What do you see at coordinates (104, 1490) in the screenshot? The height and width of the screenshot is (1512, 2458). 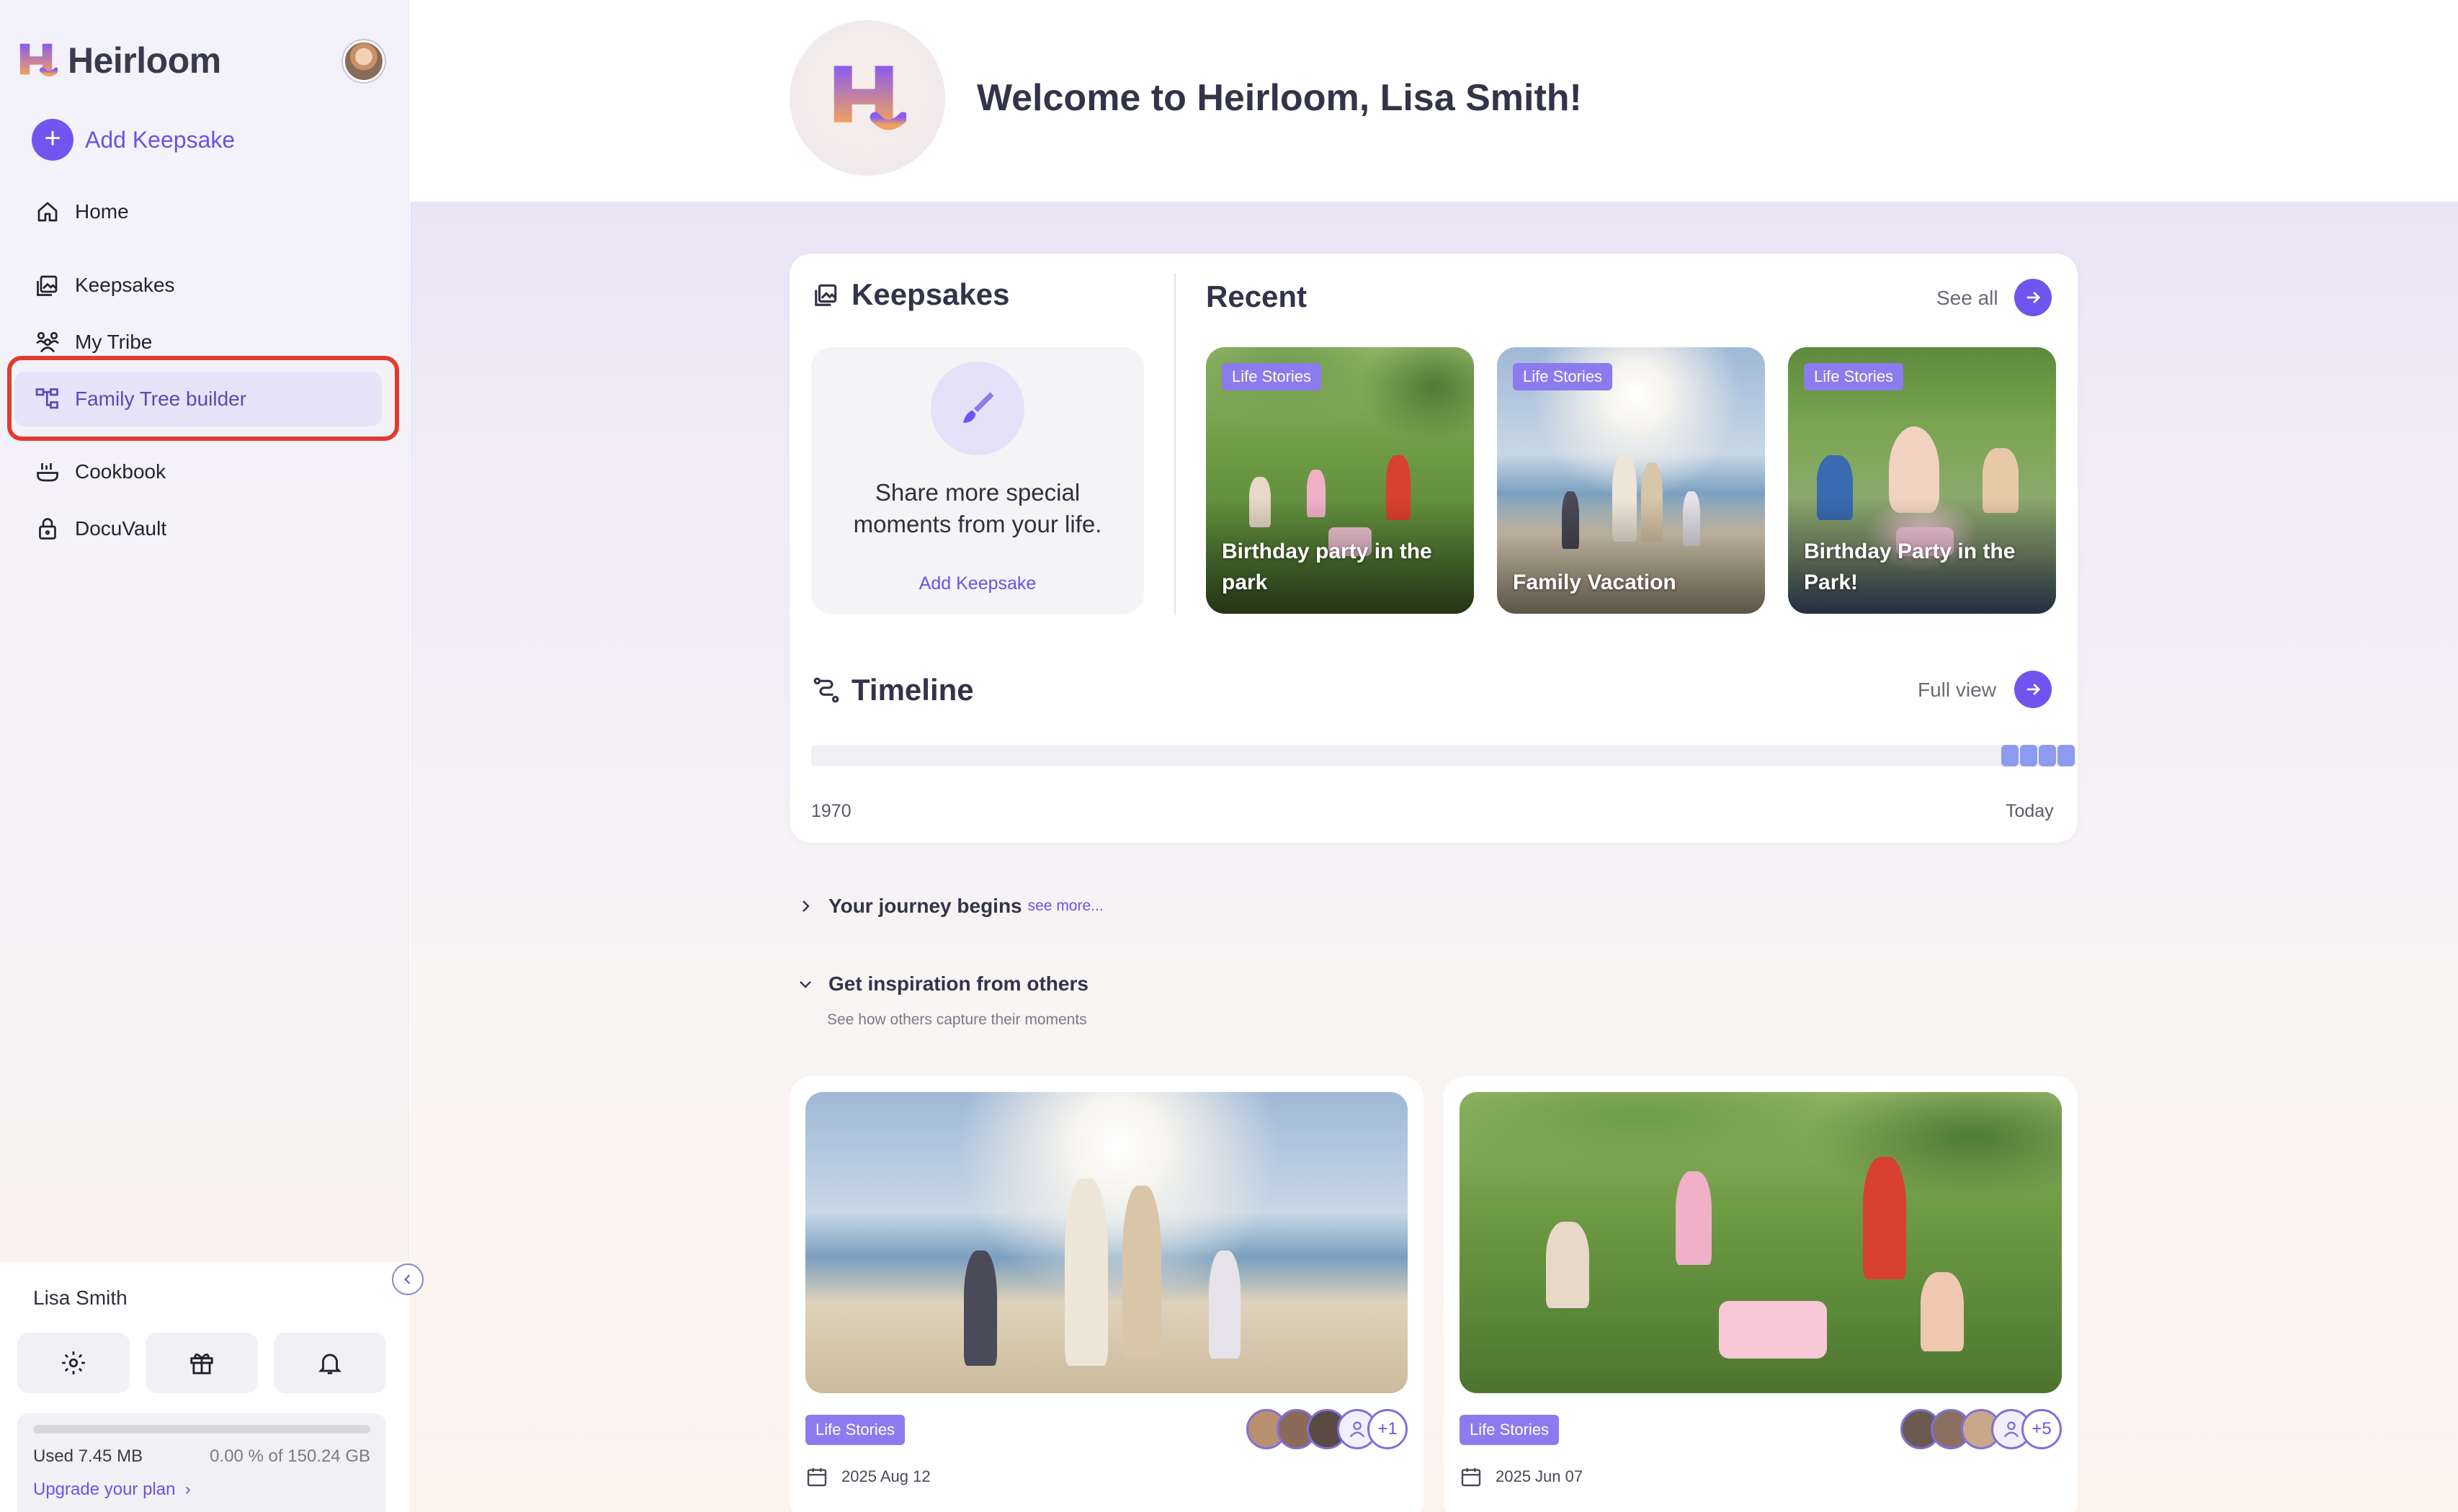 I see `upgrade-label: Upgrade your plan` at bounding box center [104, 1490].